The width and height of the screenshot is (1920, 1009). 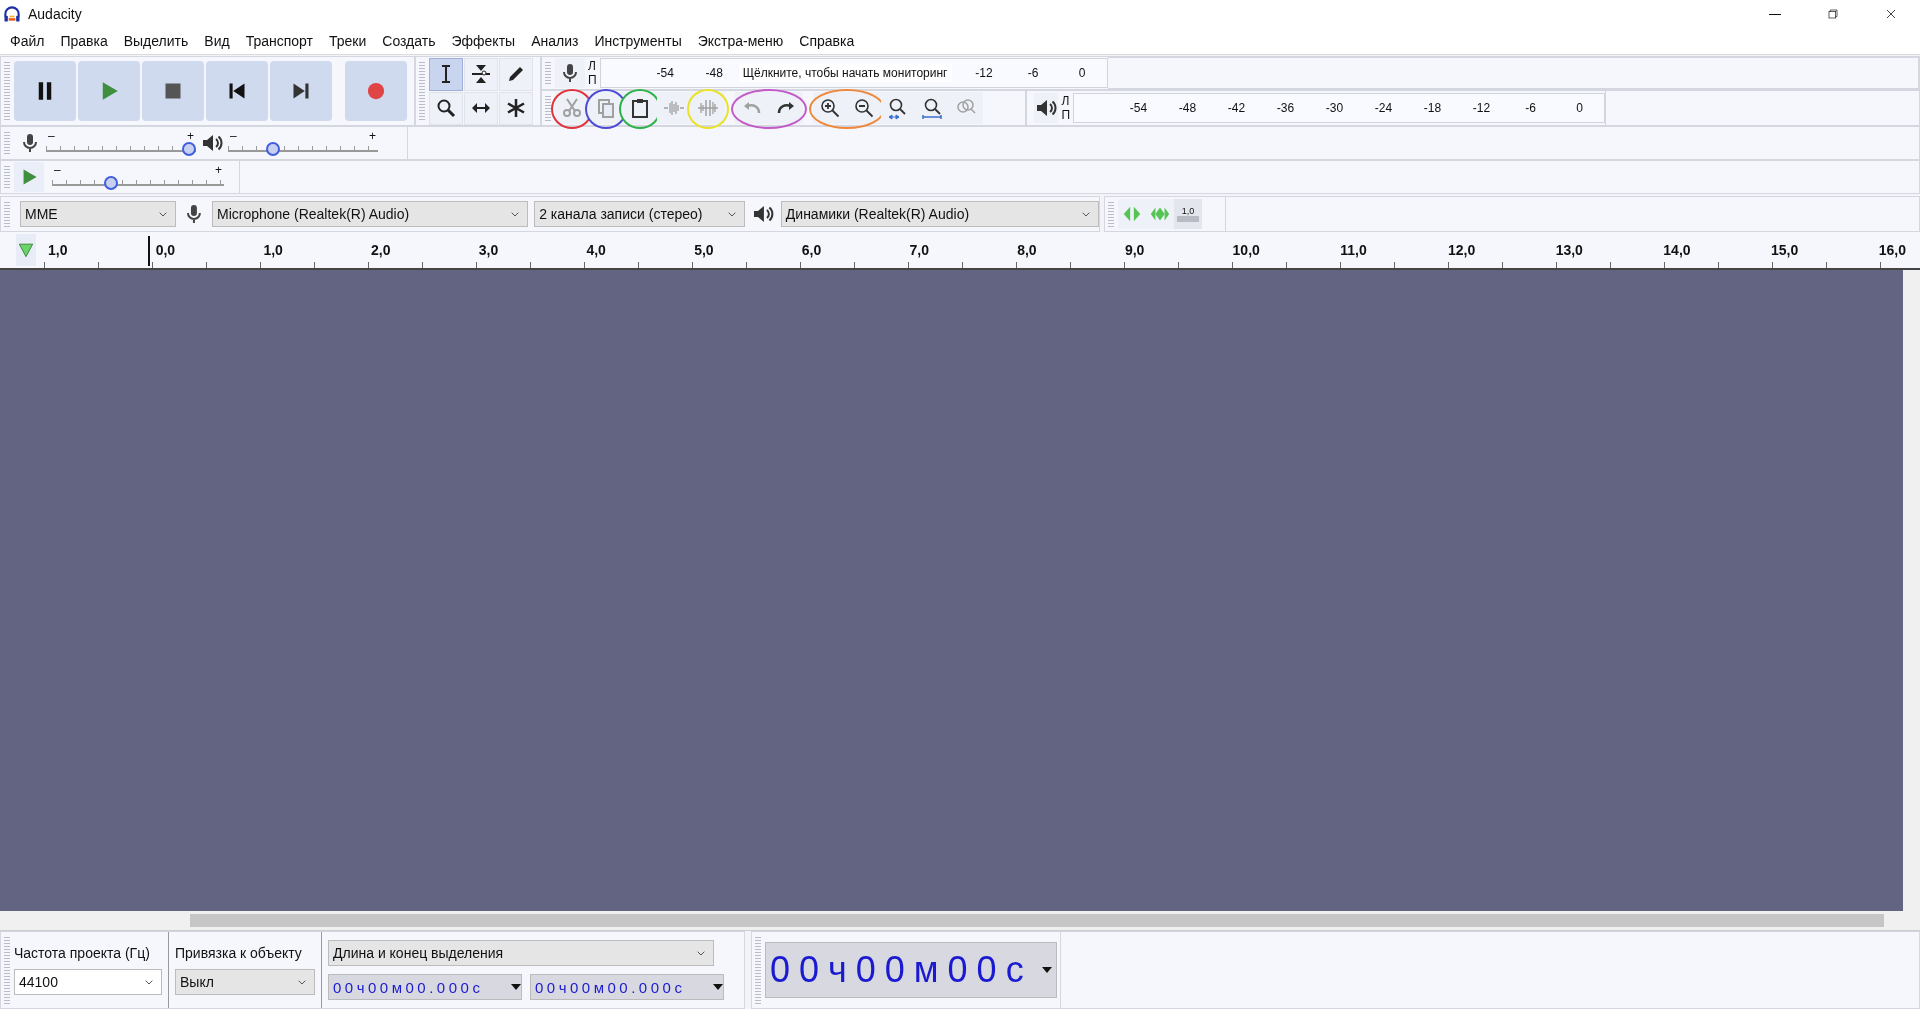 What do you see at coordinates (381, 250) in the screenshot?
I see `ruler-label: 2,0` at bounding box center [381, 250].